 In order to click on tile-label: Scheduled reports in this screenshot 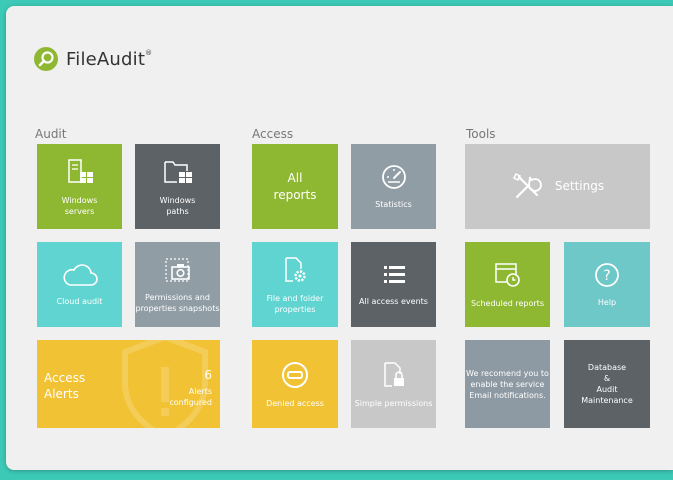, I will do `click(507, 303)`.